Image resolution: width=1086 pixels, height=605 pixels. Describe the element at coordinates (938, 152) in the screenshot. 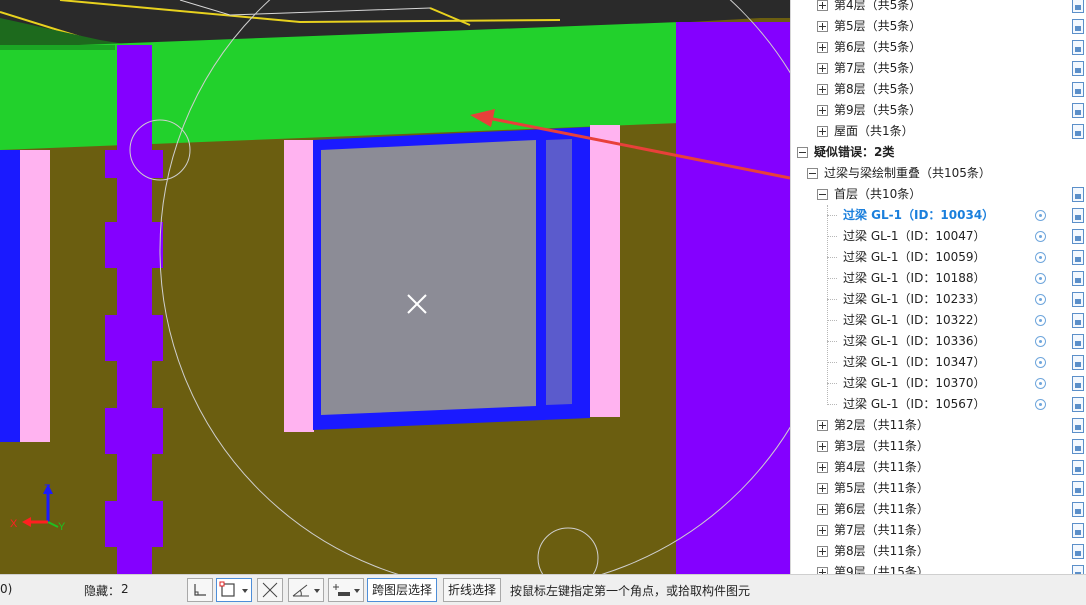

I see `tree-category-suspected-errors: 疑似错误：2类` at that location.